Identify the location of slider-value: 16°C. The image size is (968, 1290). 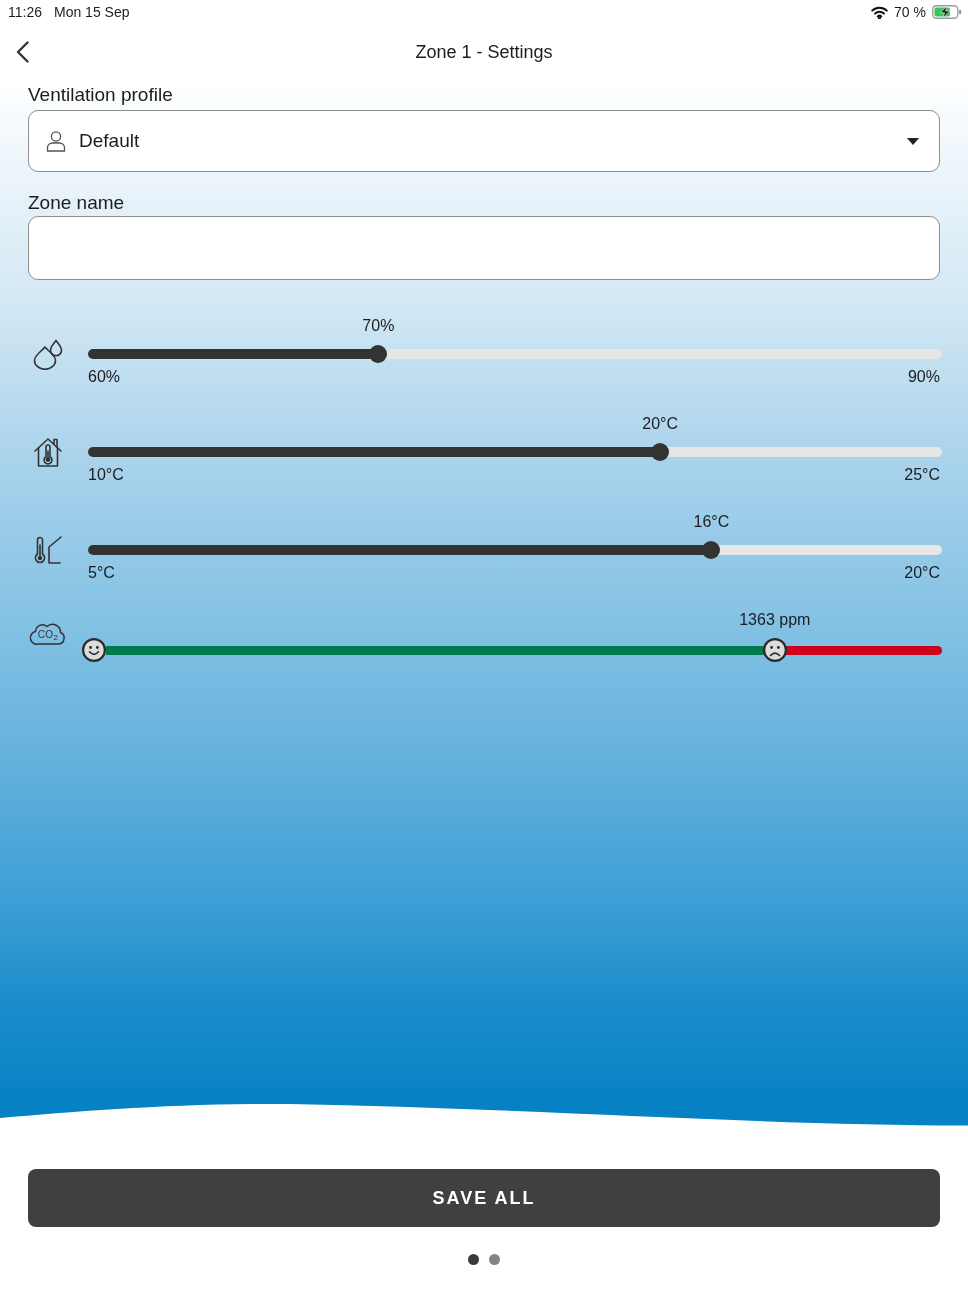
(711, 522).